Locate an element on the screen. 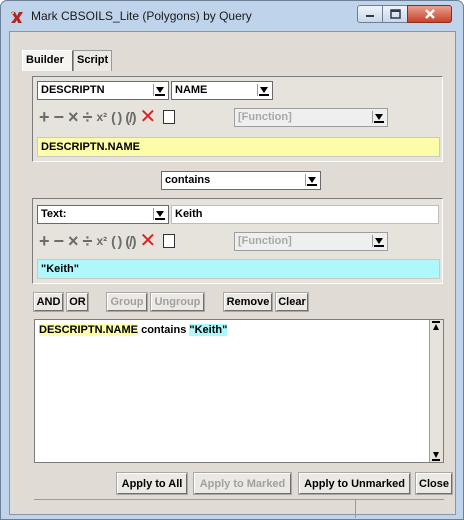 The width and height of the screenshot is (464, 520). value-input: Keith is located at coordinates (305, 214).